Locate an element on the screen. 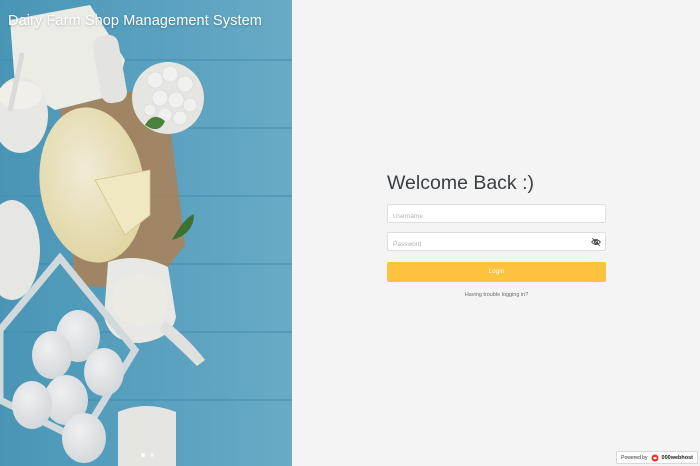 The width and height of the screenshot is (700, 466). brand-name: 000webhost is located at coordinates (677, 457).